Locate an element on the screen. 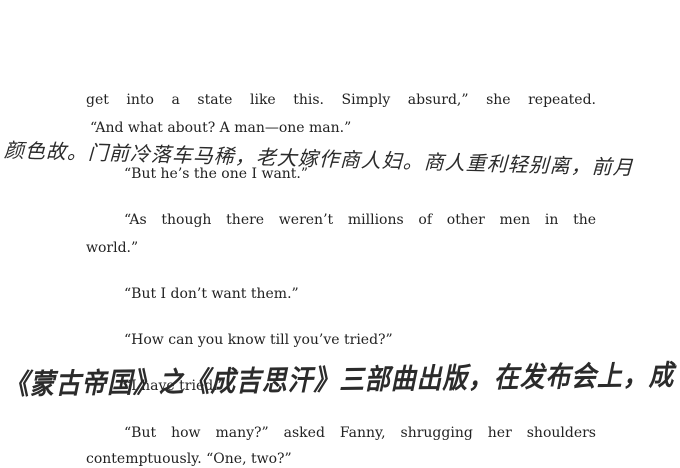 The height and width of the screenshot is (468, 680). text-line: “But I don’t want them.” is located at coordinates (211, 294).